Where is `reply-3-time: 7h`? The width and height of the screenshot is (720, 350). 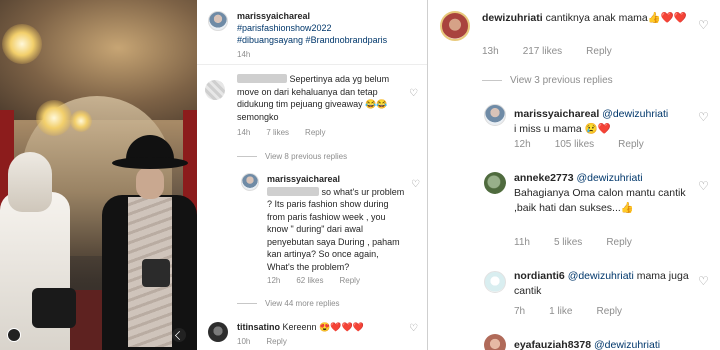 reply-3-time: 7h is located at coordinates (520, 311).